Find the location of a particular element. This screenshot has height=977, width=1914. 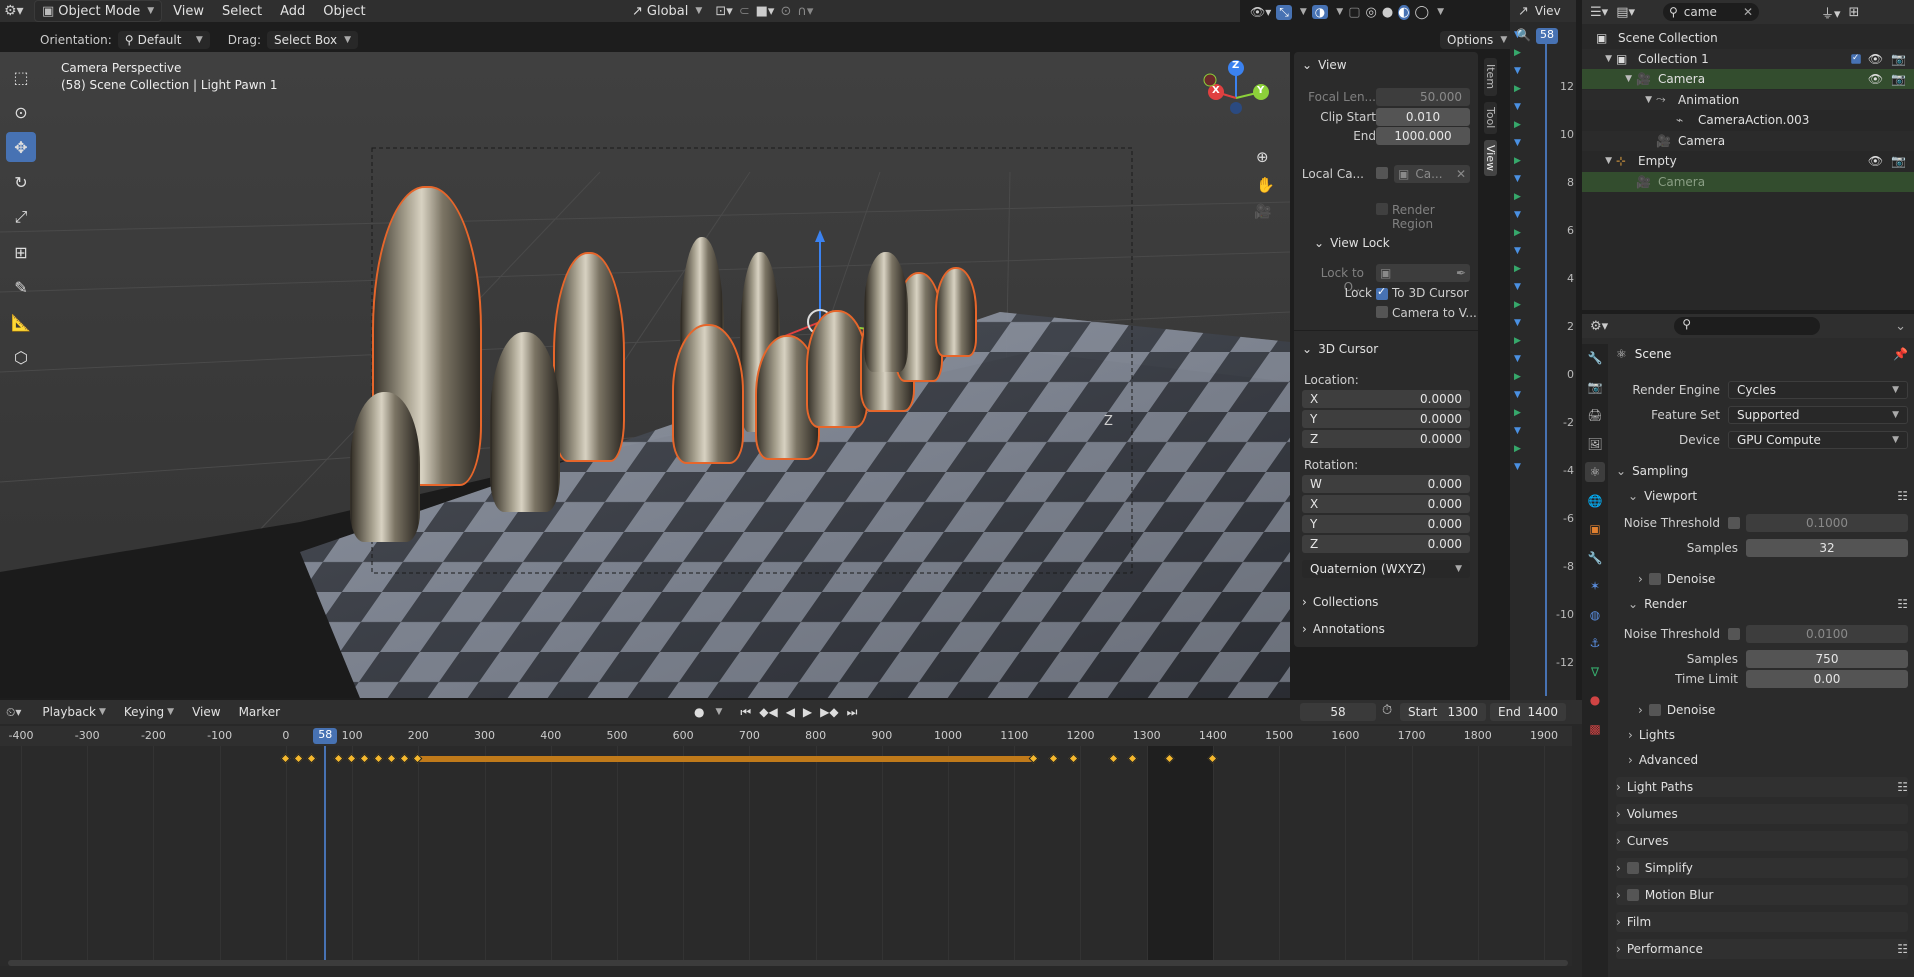

panel-view-header: ⌄ View is located at coordinates (1324, 65).